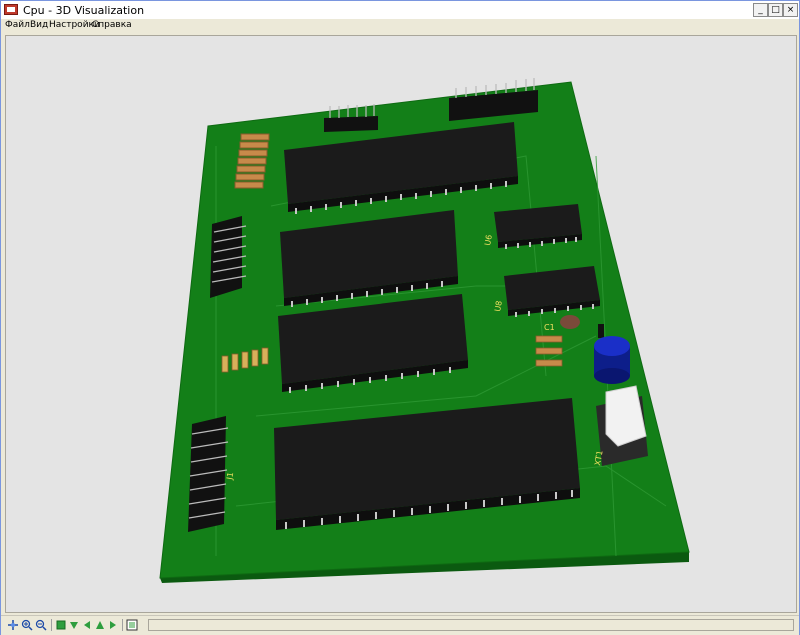  I want to click on view-front-icon, so click(100, 625).